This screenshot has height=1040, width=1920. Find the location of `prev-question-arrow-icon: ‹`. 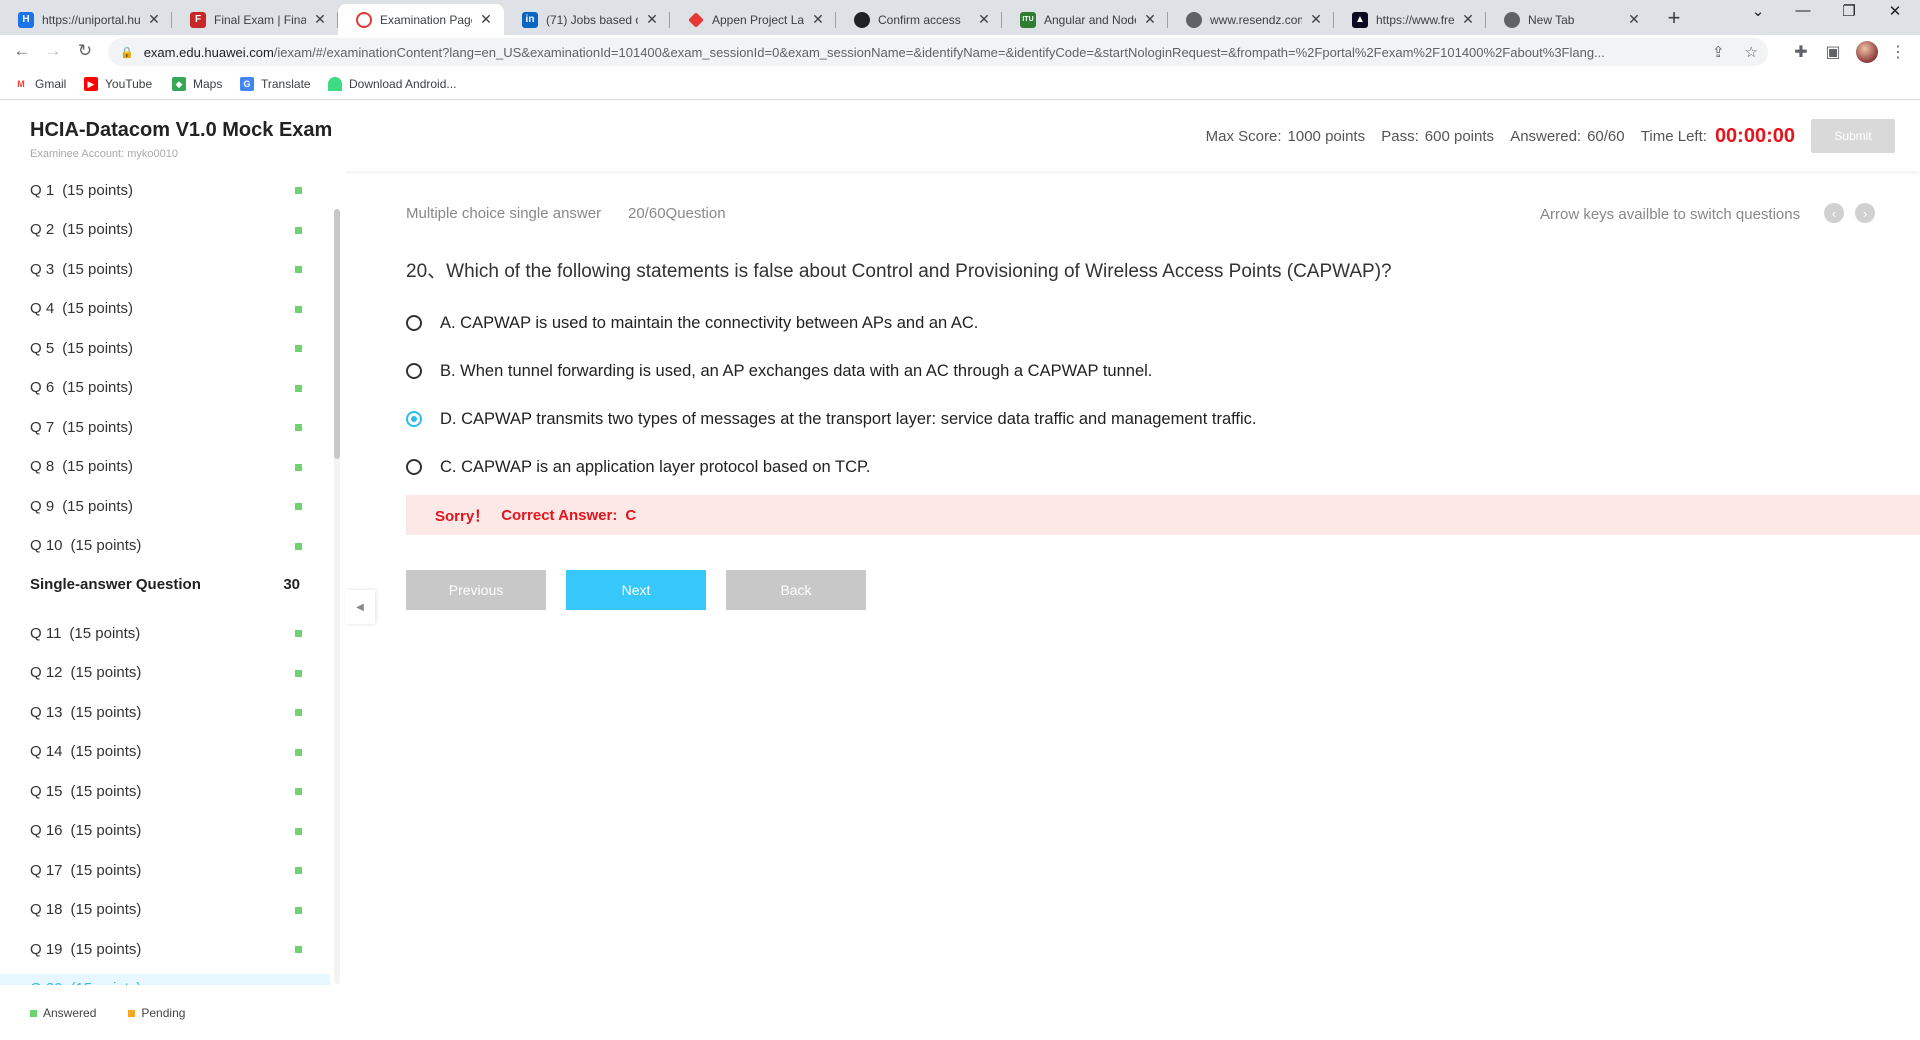

prev-question-arrow-icon: ‹ is located at coordinates (1834, 213).